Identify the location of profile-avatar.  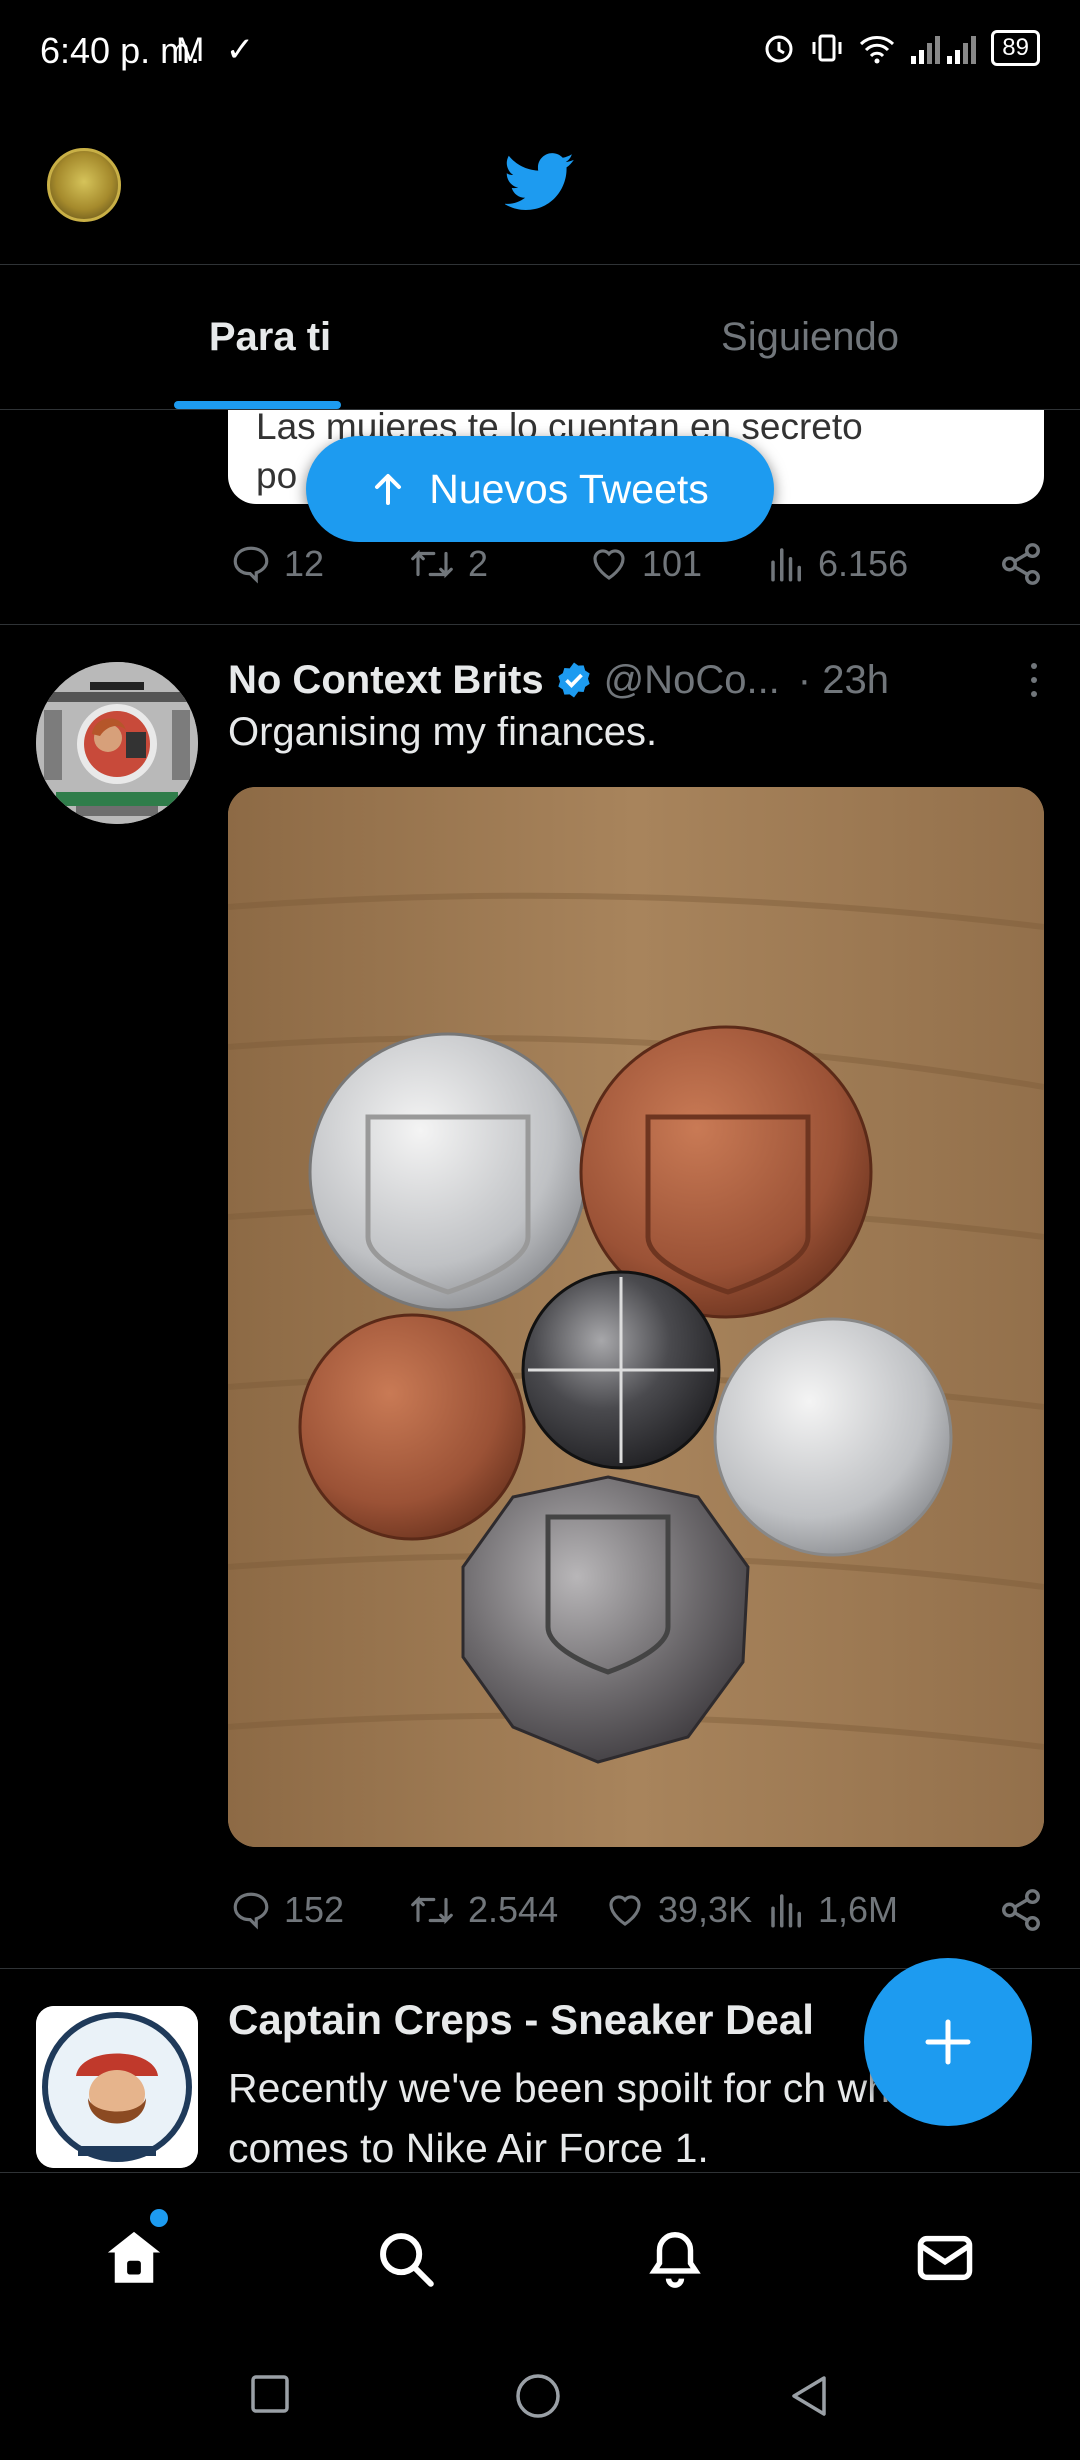
(84, 185).